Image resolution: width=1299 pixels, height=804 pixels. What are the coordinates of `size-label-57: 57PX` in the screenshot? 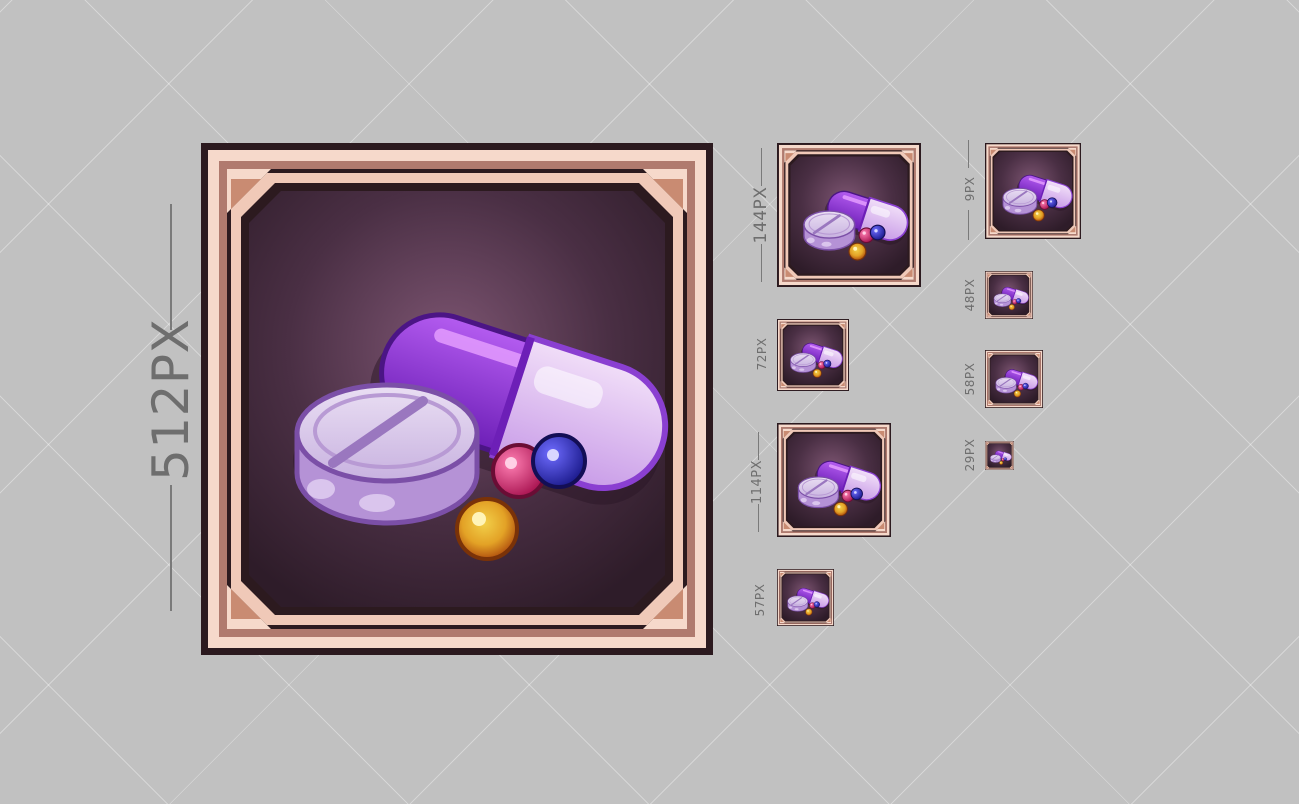 It's located at (760, 600).